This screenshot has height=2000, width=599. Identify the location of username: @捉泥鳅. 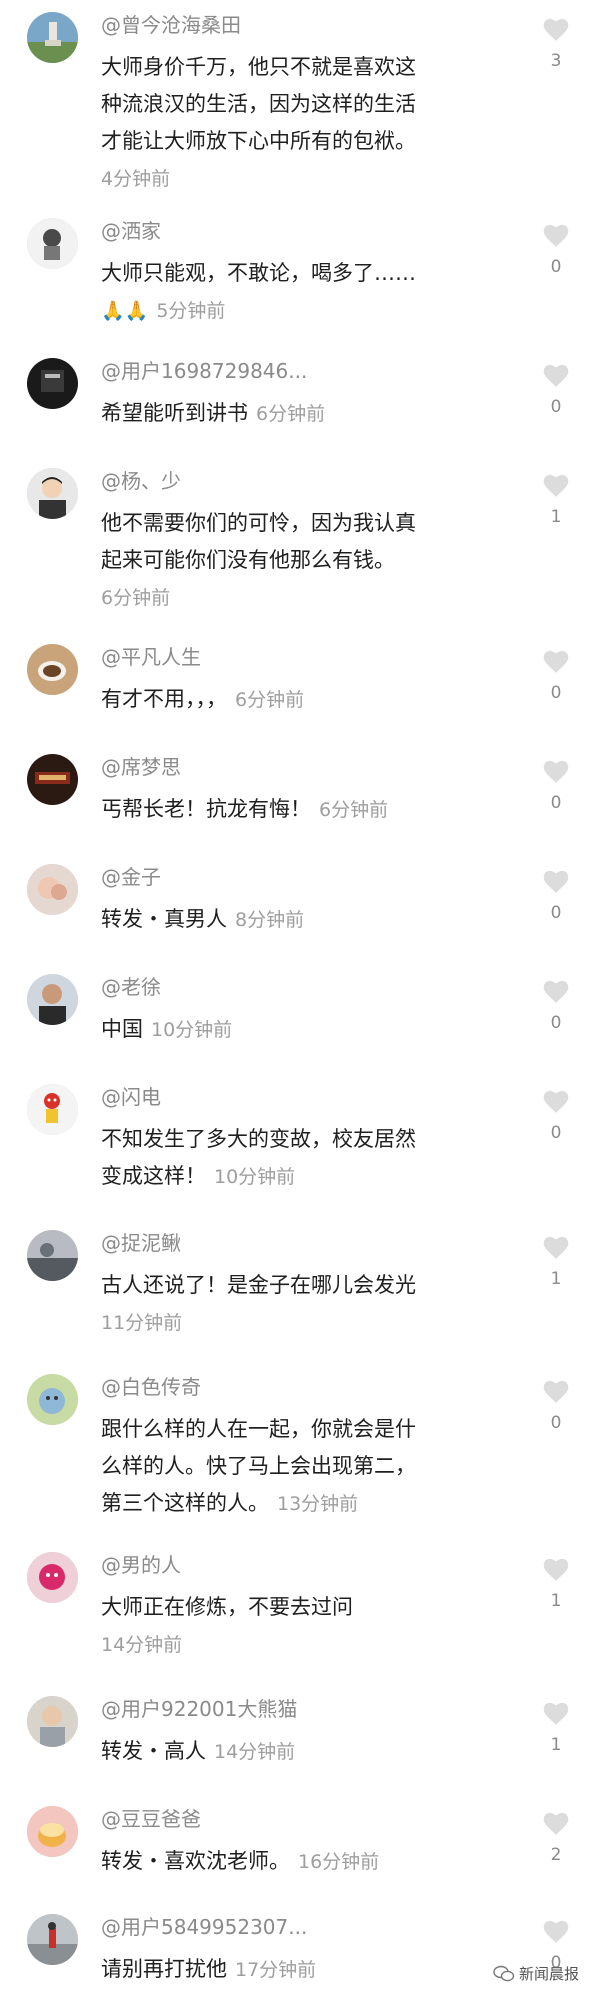
(141, 1243).